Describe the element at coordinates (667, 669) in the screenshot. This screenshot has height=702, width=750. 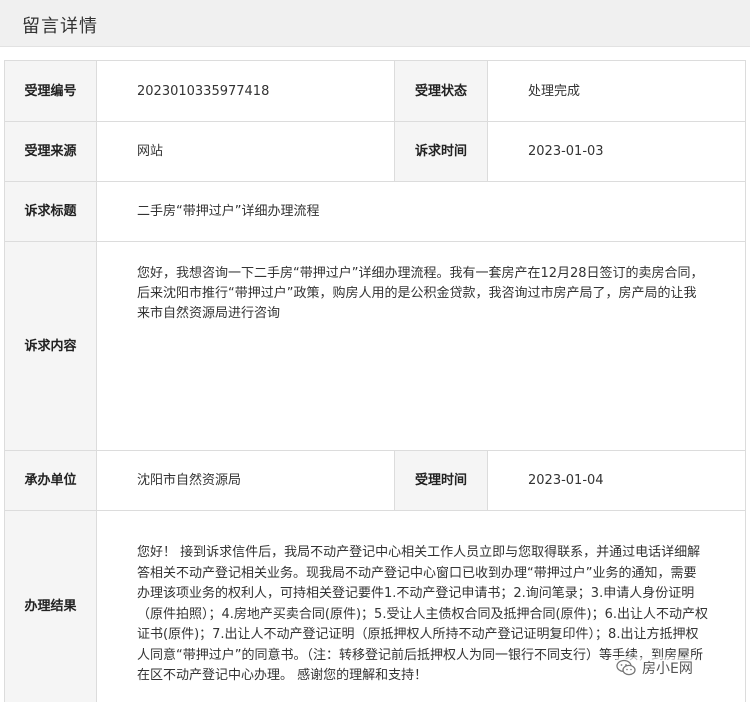
I see `watermark-text: 房小E网` at that location.